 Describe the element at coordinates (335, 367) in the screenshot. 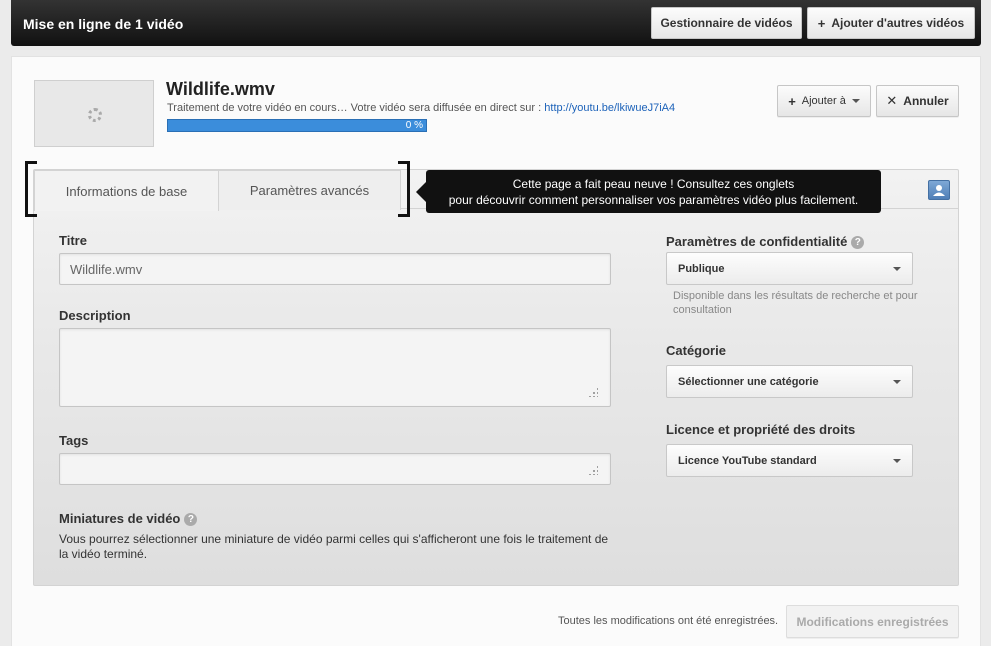

I see `description-field` at that location.